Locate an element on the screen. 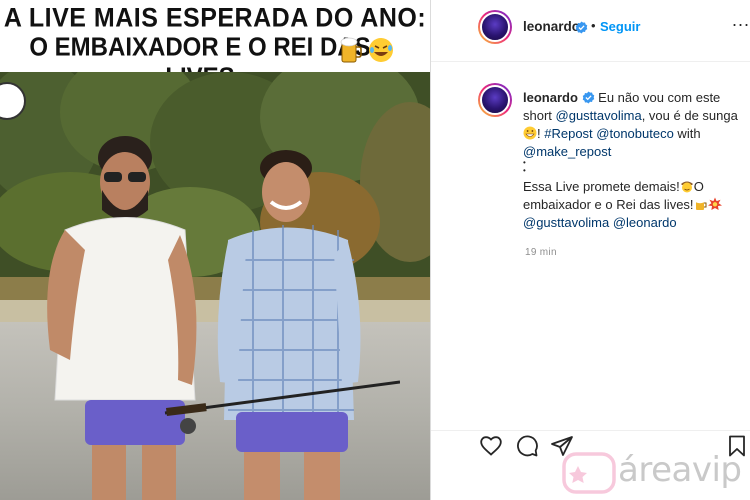  header-avatar is located at coordinates (495, 27).